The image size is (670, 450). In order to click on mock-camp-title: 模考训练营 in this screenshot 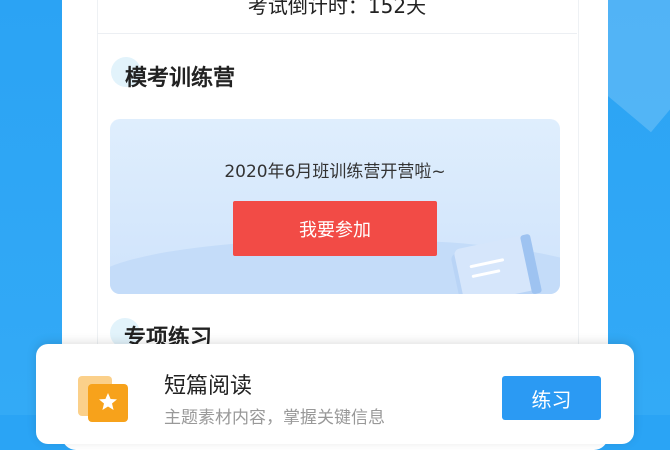, I will do `click(180, 78)`.